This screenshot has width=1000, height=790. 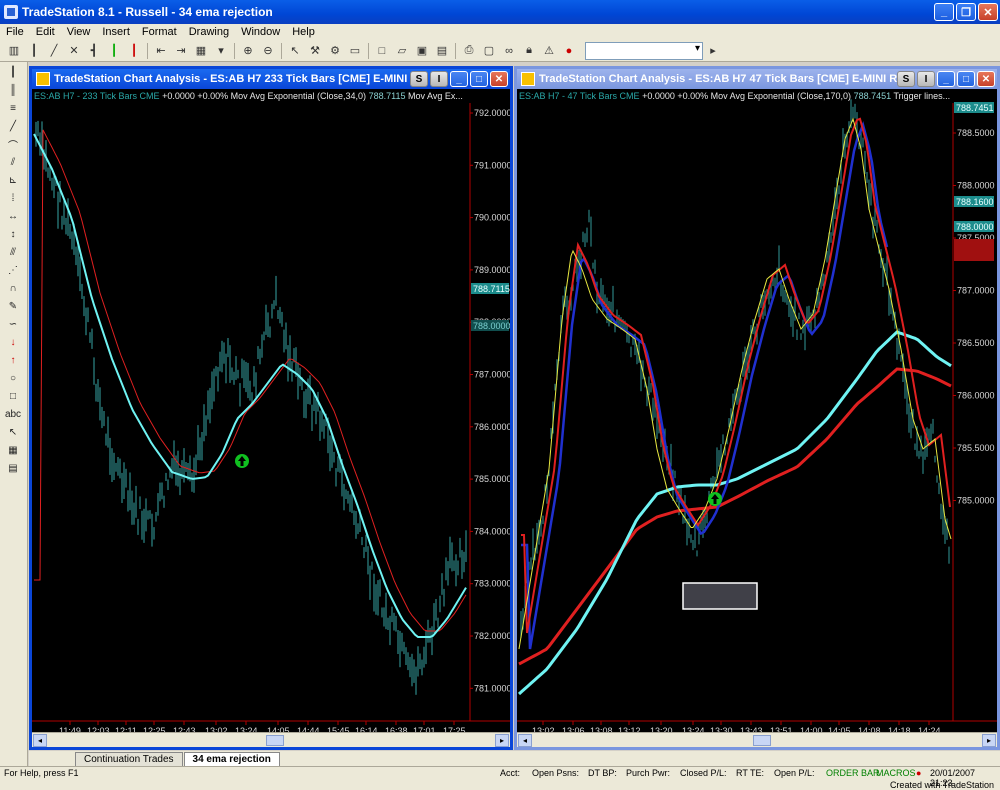 What do you see at coordinates (549, 51) in the screenshot?
I see `alert-icon: ⚠` at bounding box center [549, 51].